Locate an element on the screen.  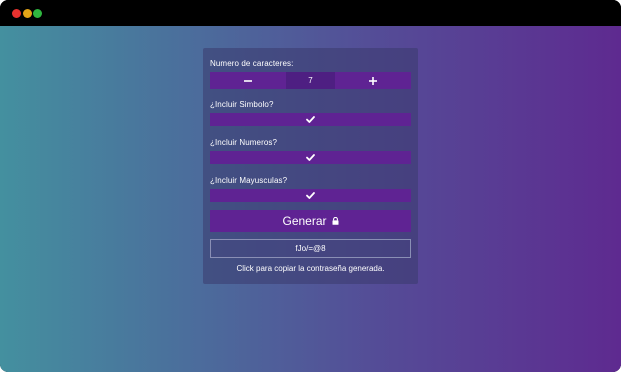
decrement-button is located at coordinates (248, 80).